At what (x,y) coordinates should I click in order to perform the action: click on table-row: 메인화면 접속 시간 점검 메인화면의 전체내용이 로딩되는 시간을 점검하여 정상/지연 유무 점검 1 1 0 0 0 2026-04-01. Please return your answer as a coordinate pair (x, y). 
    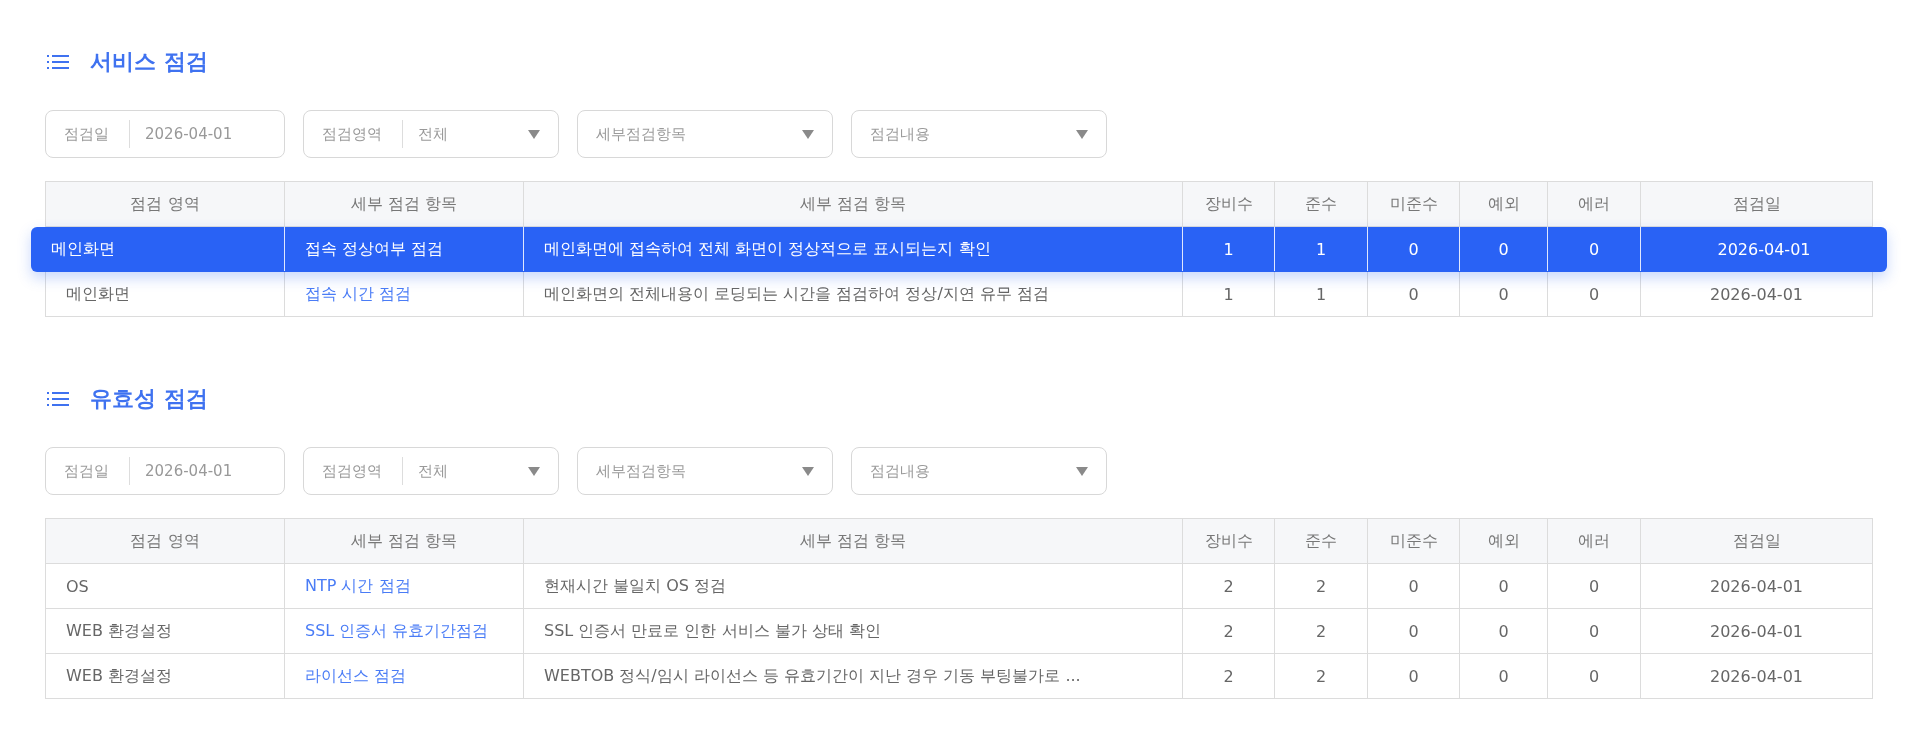
    Looking at the image, I should click on (959, 294).